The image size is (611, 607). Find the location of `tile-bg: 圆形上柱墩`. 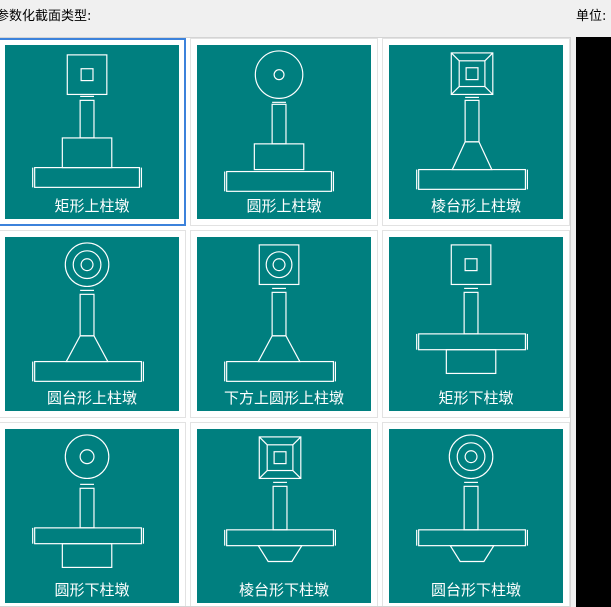

tile-bg: 圆形上柱墩 is located at coordinates (284, 132).